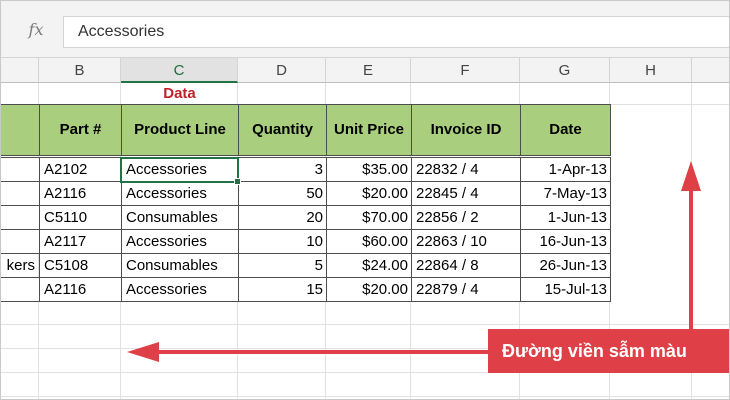 The width and height of the screenshot is (730, 400). I want to click on table-title: Data, so click(179, 93).